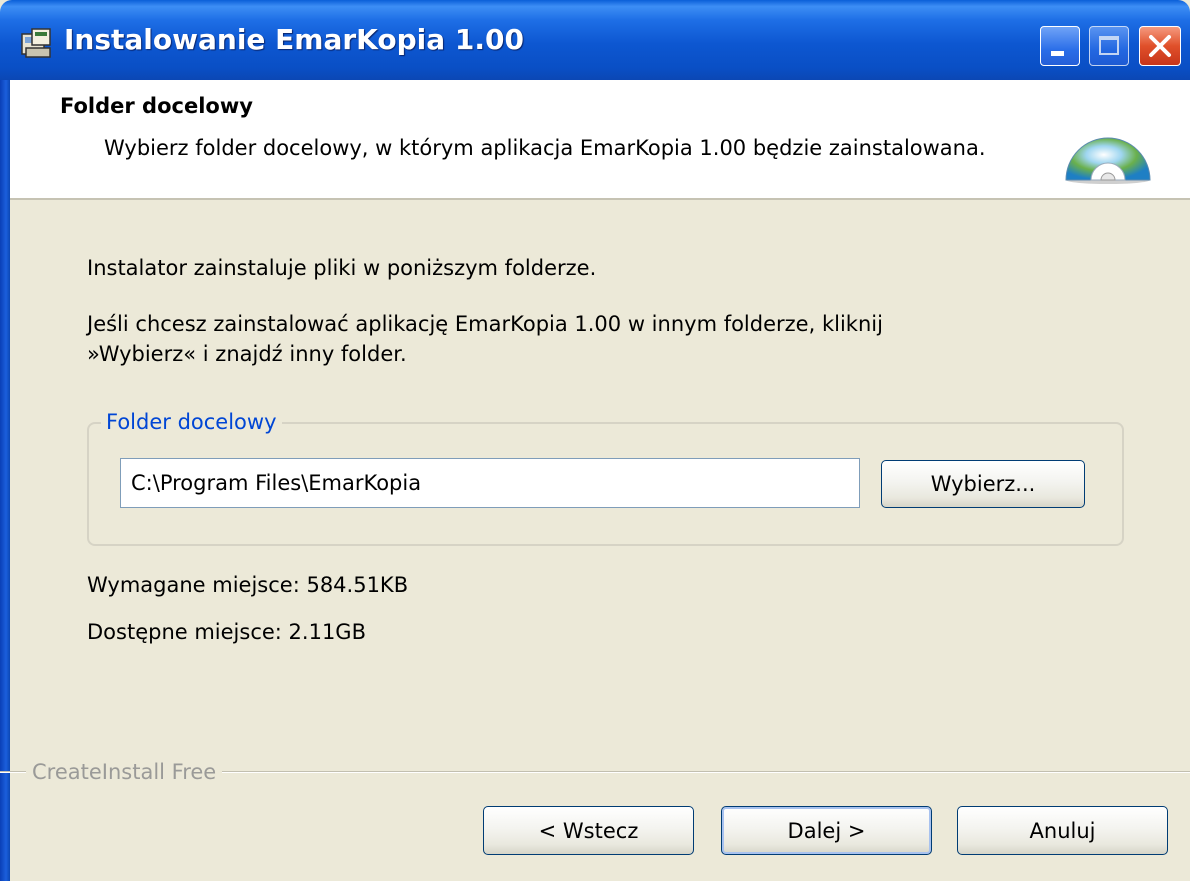 This screenshot has height=881, width=1190. I want to click on required-space-text: Wymagane miejsce: 584.51KB, so click(248, 585).